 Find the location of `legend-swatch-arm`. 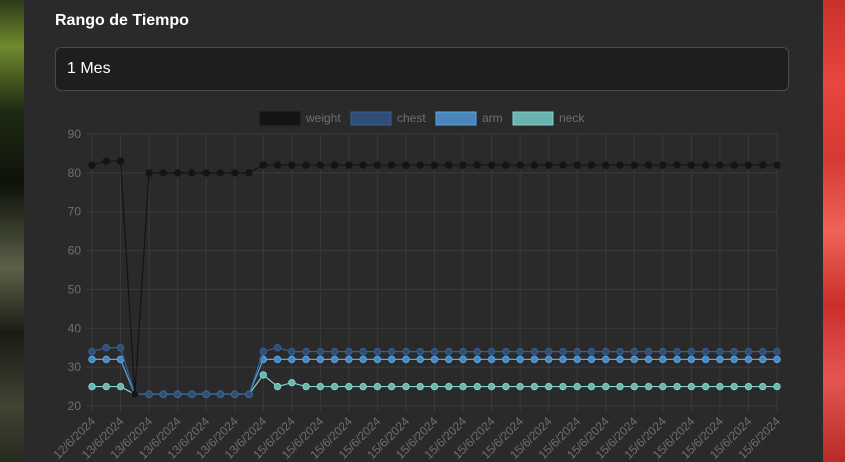

legend-swatch-arm is located at coordinates (456, 118).